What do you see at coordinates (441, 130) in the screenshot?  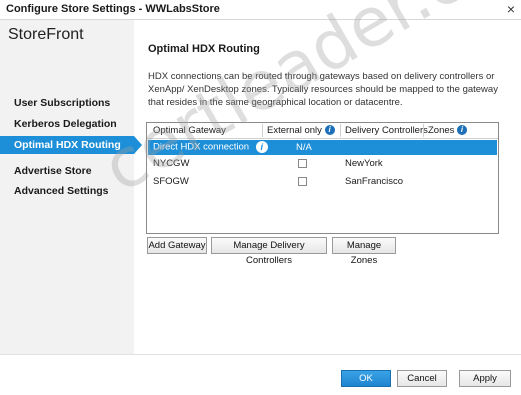 I see `header-zones-label: Zones` at bounding box center [441, 130].